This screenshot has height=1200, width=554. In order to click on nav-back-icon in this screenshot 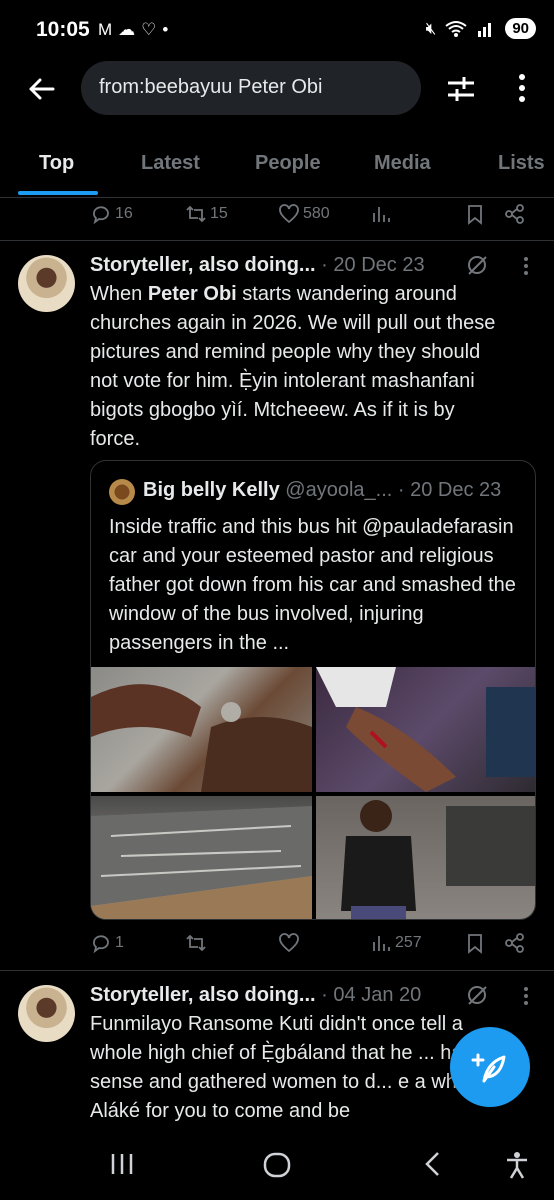, I will do `click(433, 1164)`.